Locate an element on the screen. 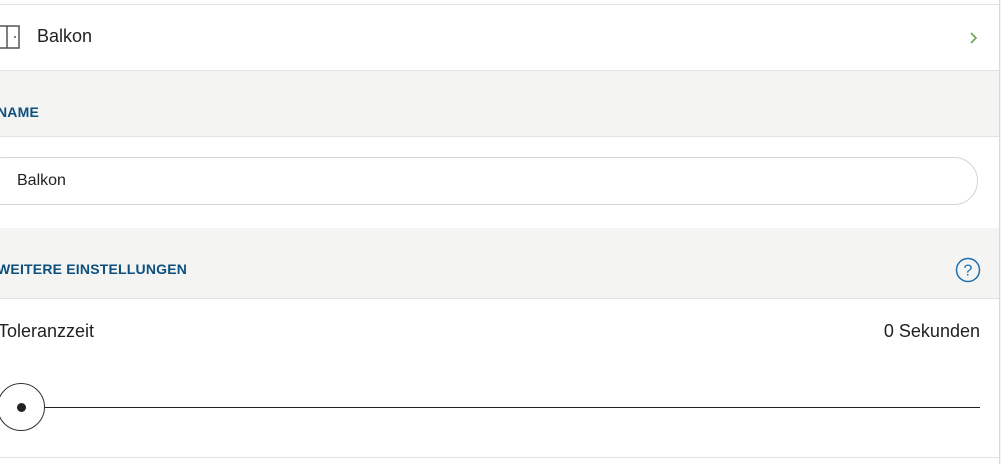 This screenshot has height=464, width=1001. slider-thumb-dot is located at coordinates (21, 407).